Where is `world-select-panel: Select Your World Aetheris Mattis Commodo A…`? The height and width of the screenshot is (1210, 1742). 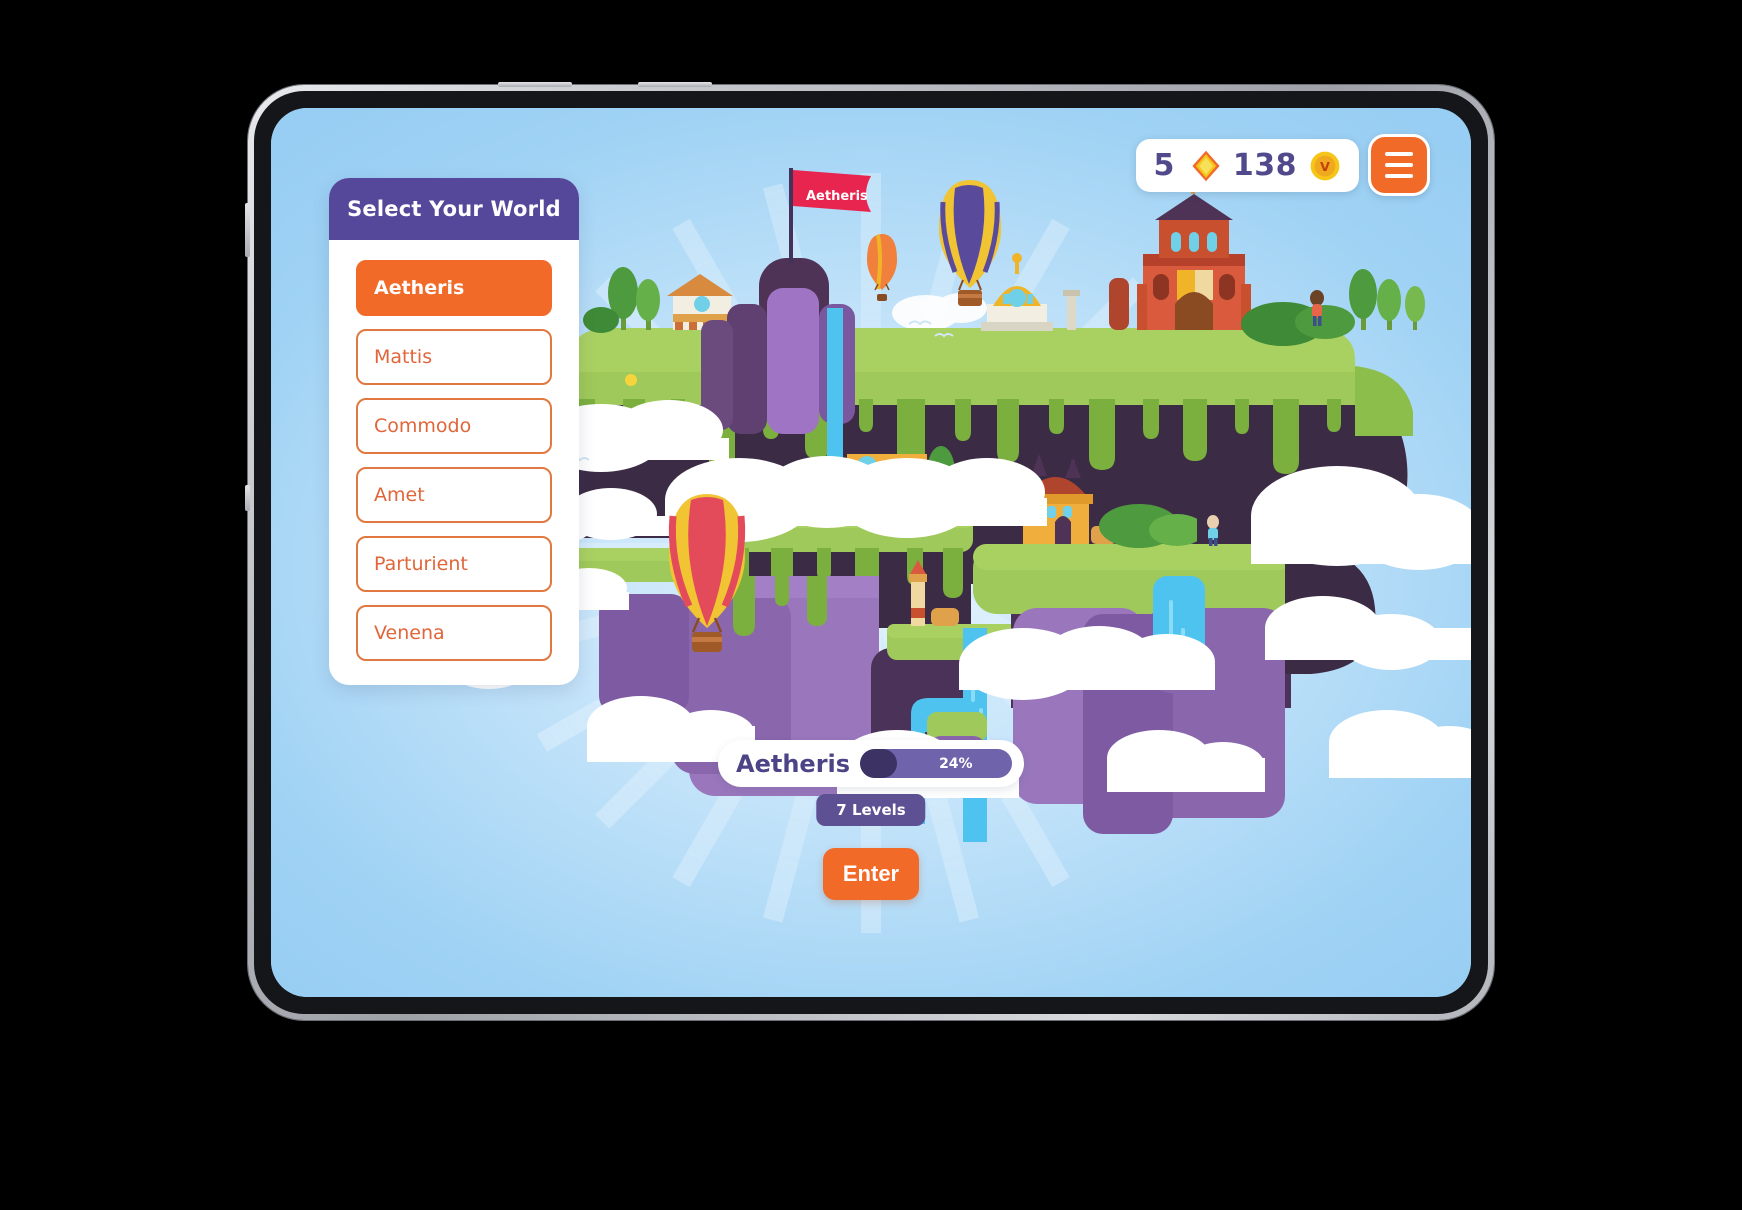
world-select-panel: Select Your World Aetheris Mattis Commodo A… is located at coordinates (454, 431).